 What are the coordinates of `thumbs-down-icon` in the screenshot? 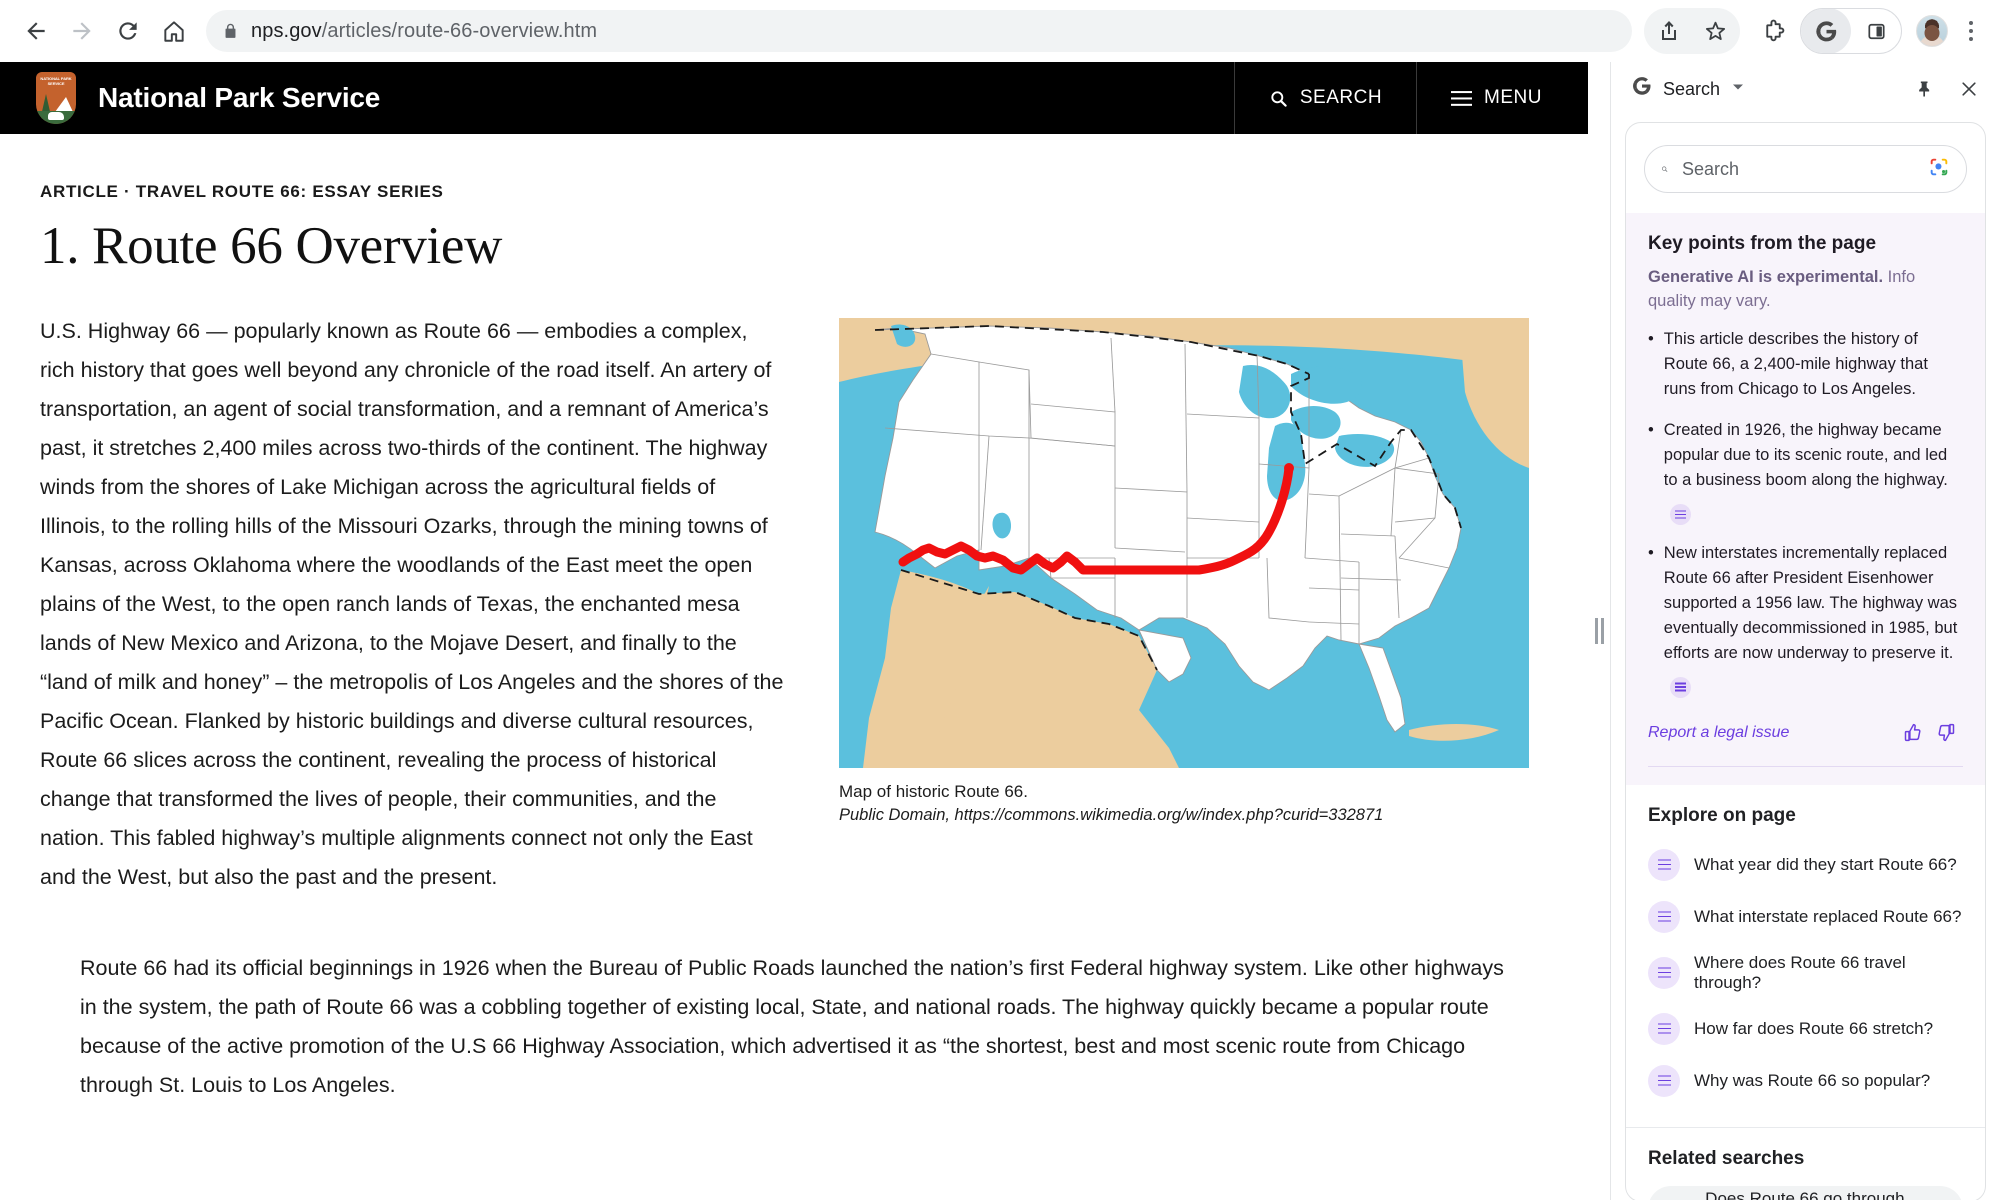 It's located at (1945, 732).